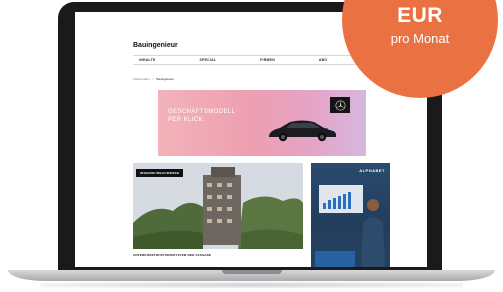 This screenshot has height=292, width=503. Describe the element at coordinates (155, 45) in the screenshot. I see `site-title: Bauingenieur` at that location.